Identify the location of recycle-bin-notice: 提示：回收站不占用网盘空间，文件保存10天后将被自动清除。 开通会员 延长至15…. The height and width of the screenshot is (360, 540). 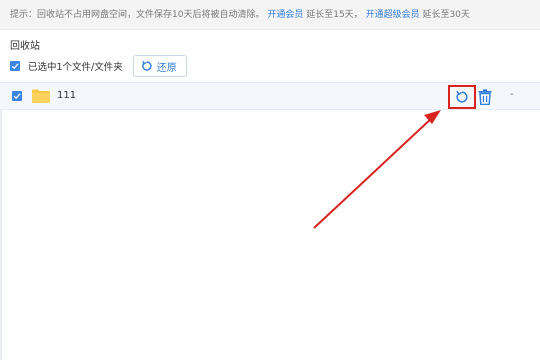
(270, 15).